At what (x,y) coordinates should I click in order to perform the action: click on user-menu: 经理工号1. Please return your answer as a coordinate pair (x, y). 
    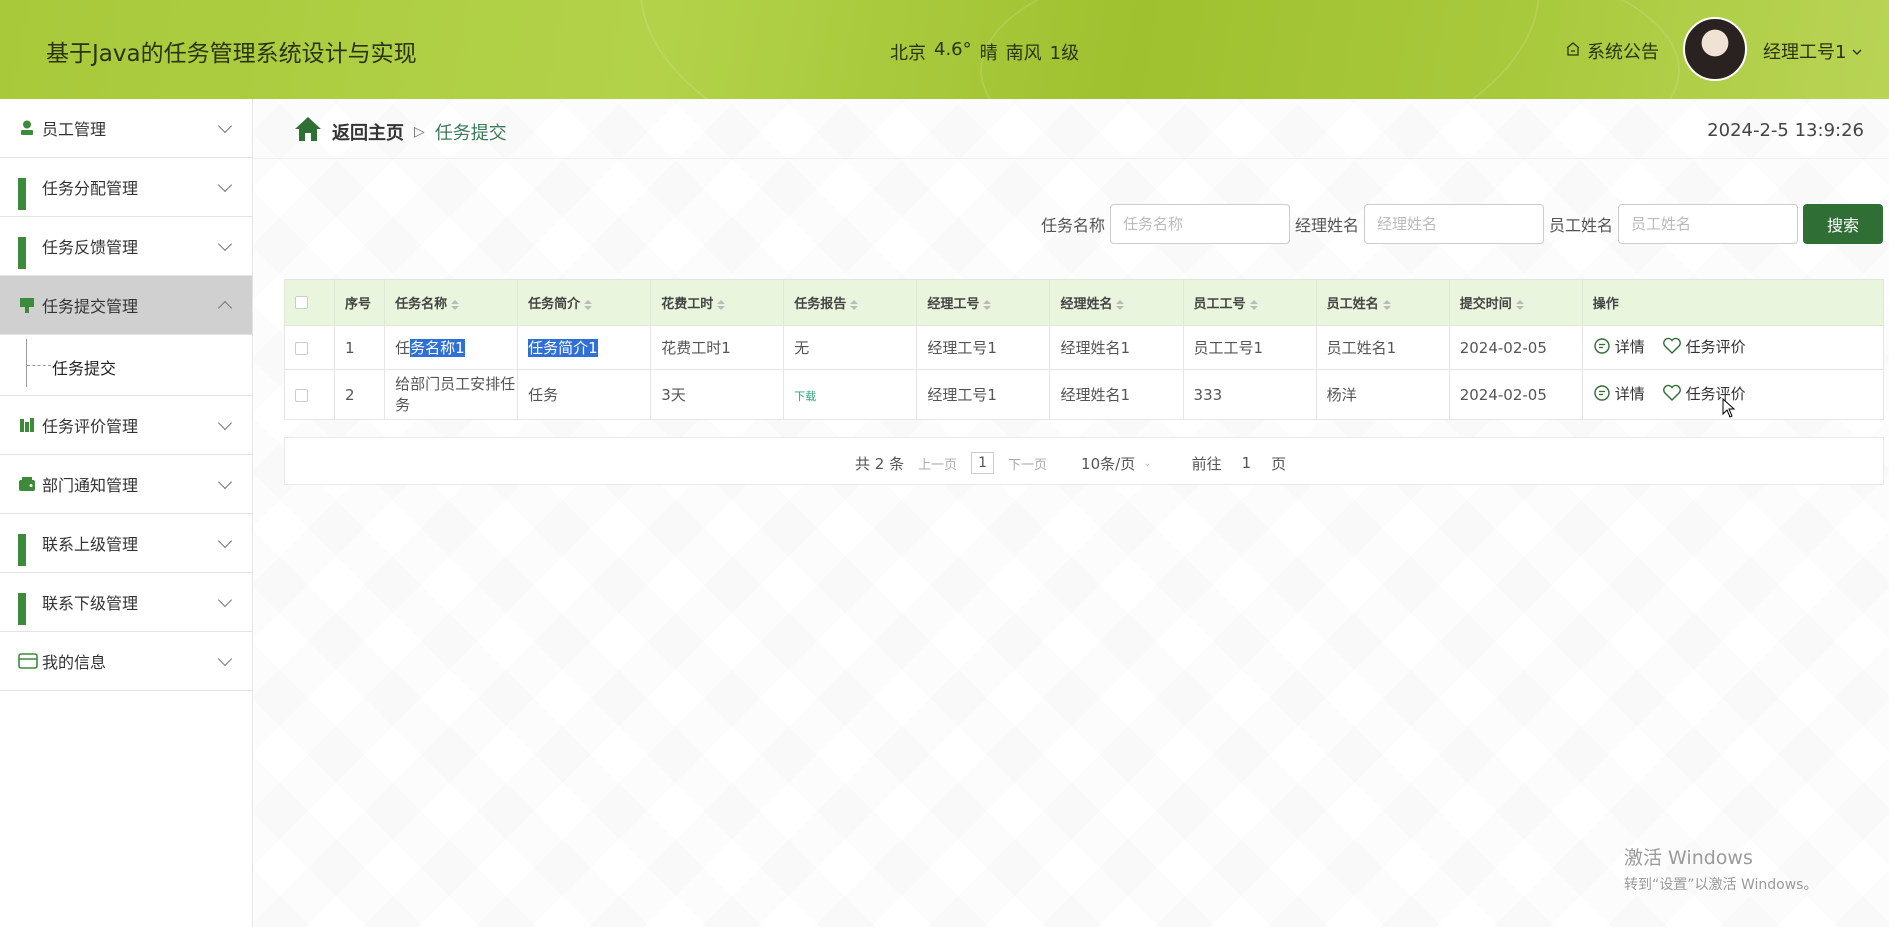
    Looking at the image, I should click on (1812, 51).